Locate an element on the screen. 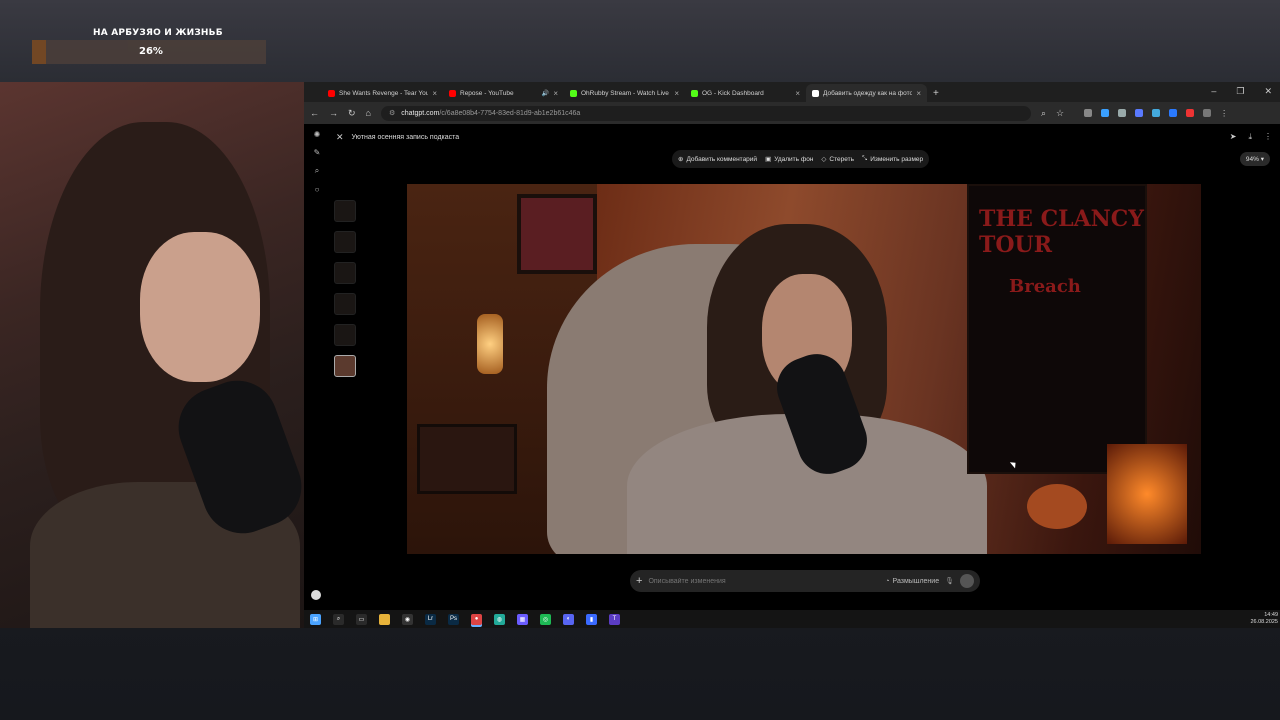 This screenshot has width=1280, height=720. close-editor-icon: ✕ is located at coordinates (340, 137).